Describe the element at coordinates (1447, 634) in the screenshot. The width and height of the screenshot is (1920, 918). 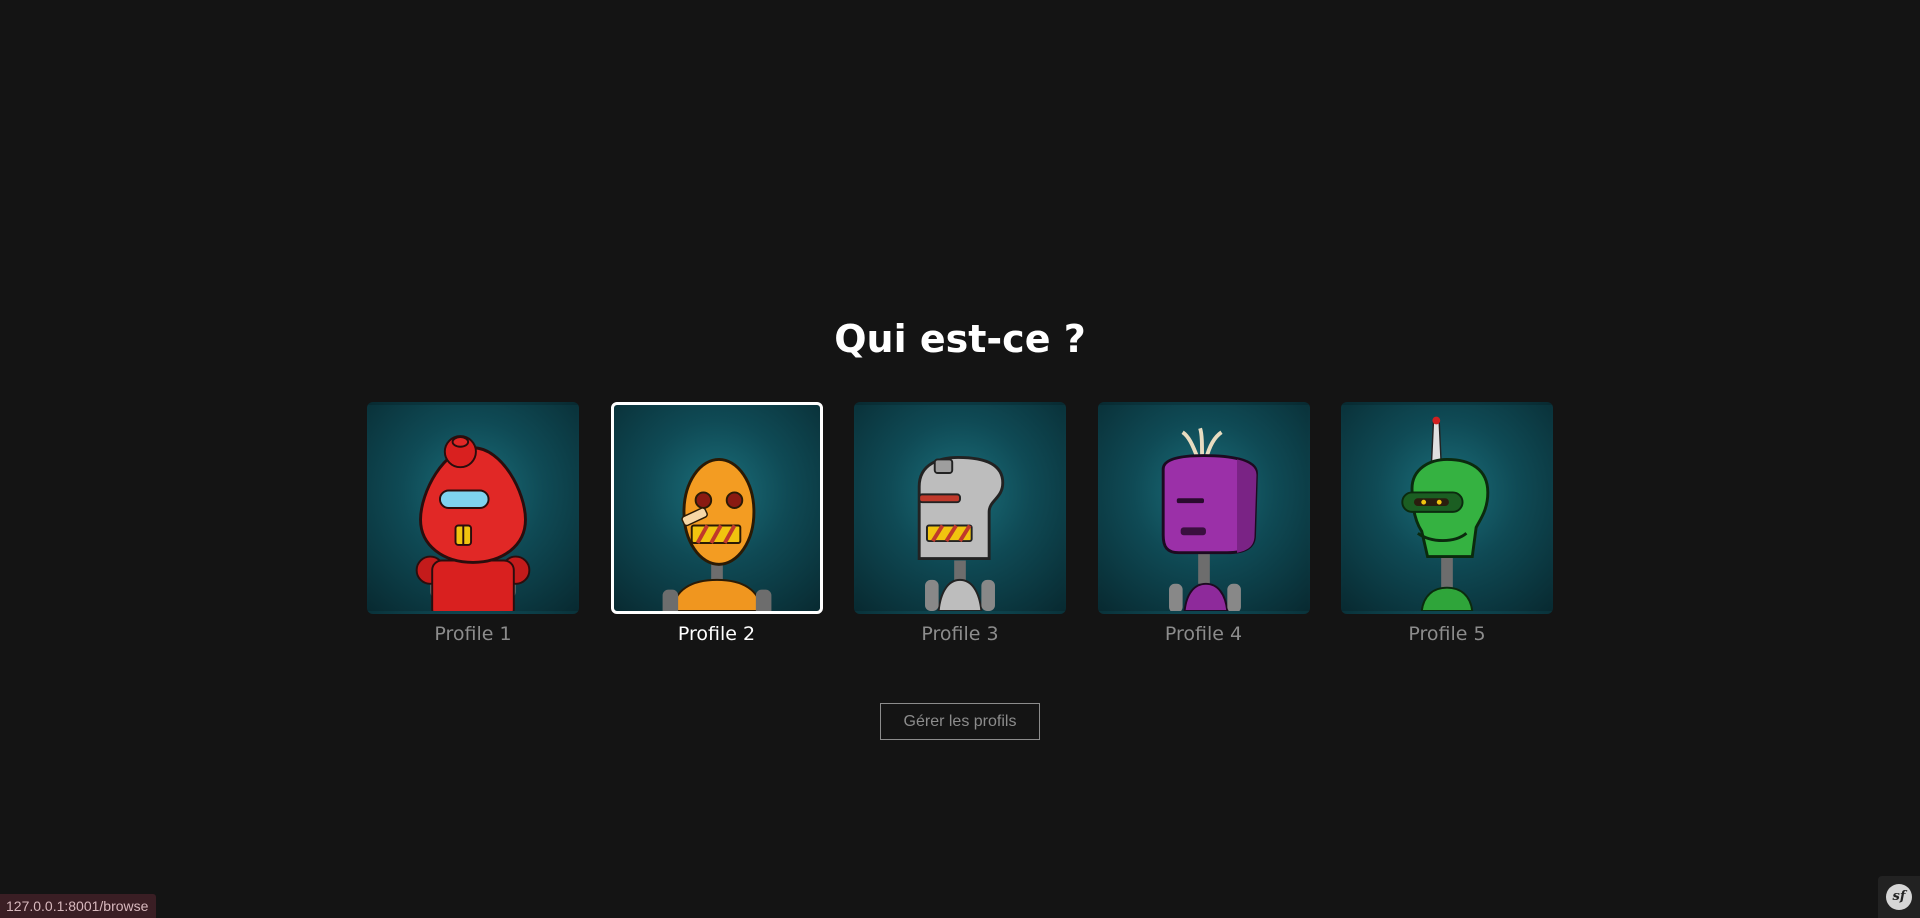
I see `profile-name: Profile 5` at that location.